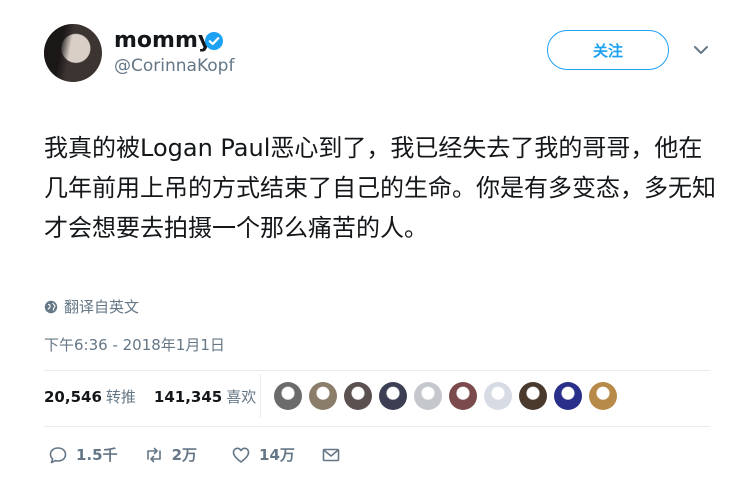 Image resolution: width=750 pixels, height=484 pixels. I want to click on translate-label: 翻译自英文, so click(102, 307).